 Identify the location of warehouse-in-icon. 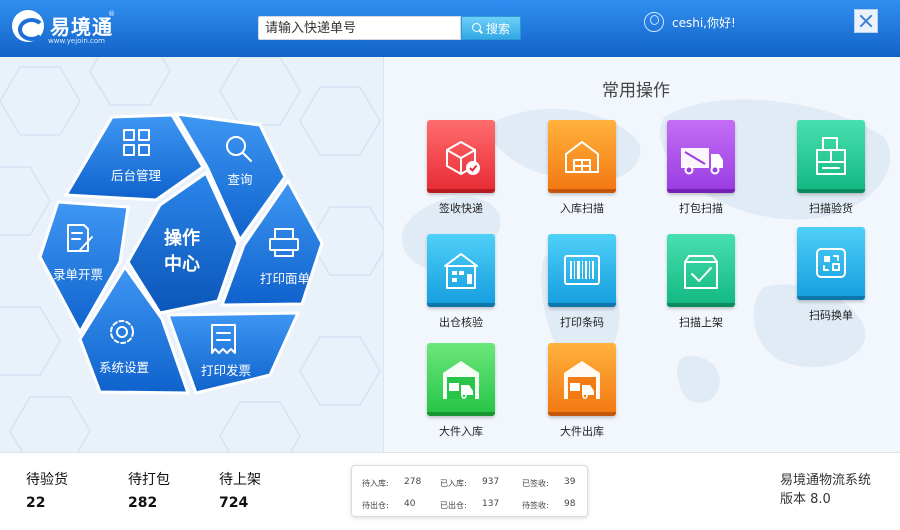
(582, 157).